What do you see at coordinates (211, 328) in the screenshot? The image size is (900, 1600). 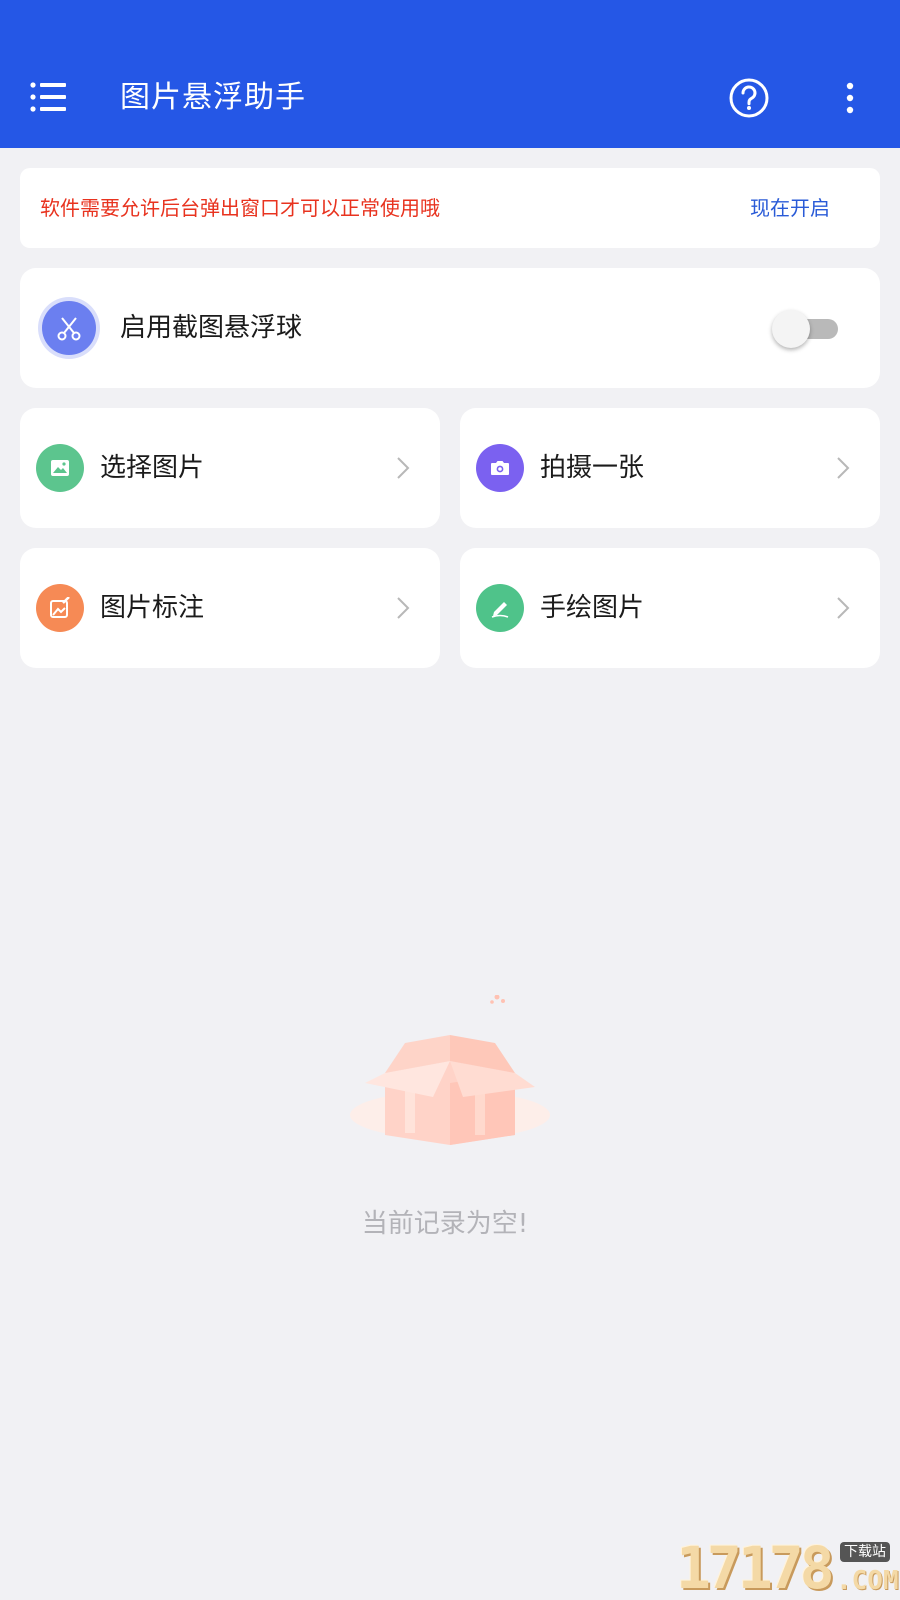 I see `float-ball-label: 启用截图悬浮球` at bounding box center [211, 328].